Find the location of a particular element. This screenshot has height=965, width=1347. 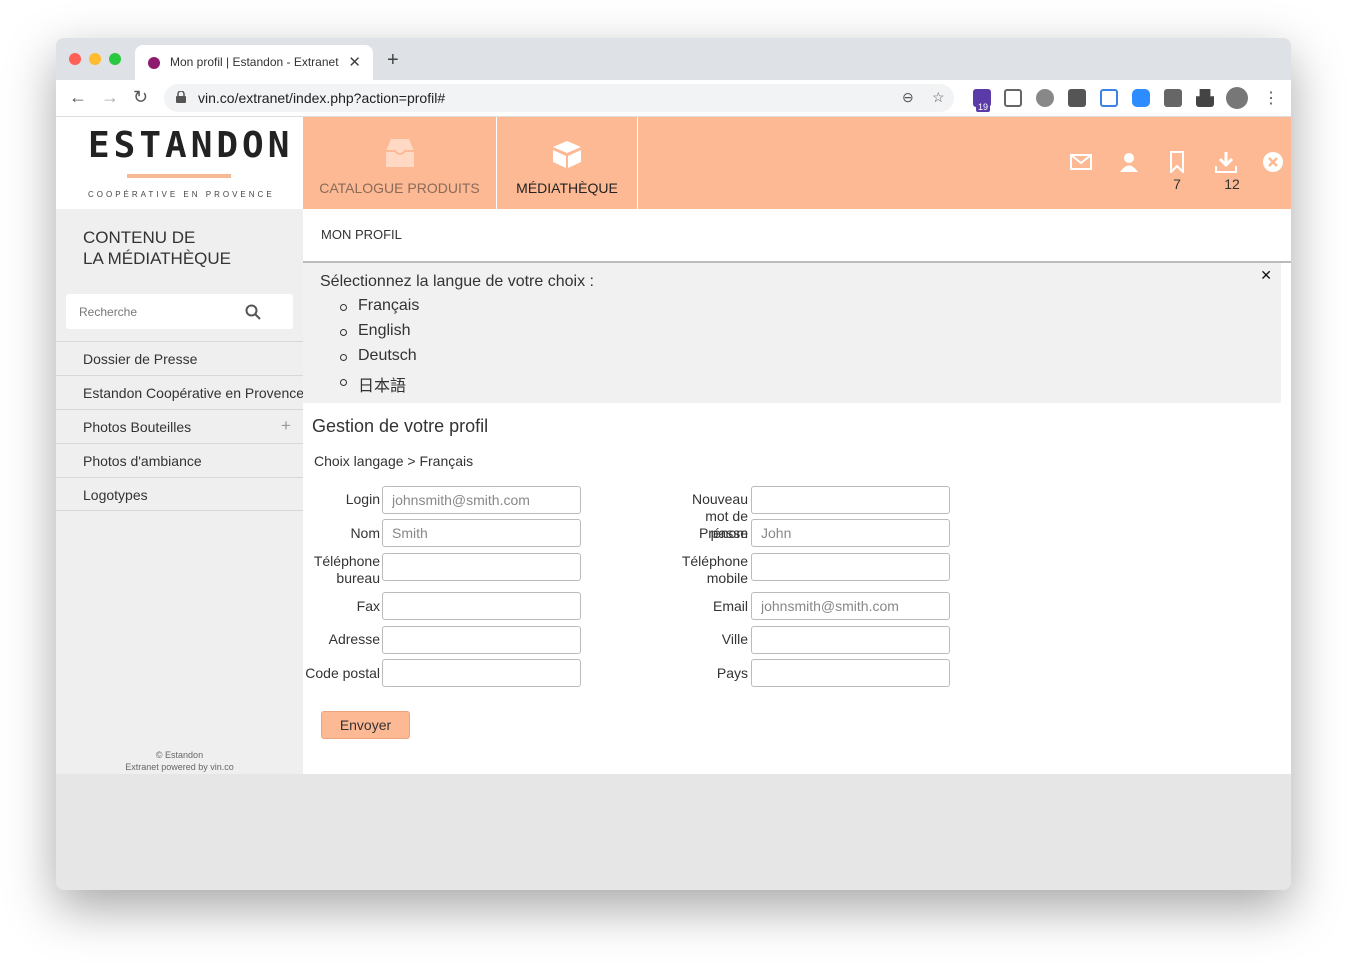

sidebar-item-label: Logotypes is located at coordinates (115, 495).